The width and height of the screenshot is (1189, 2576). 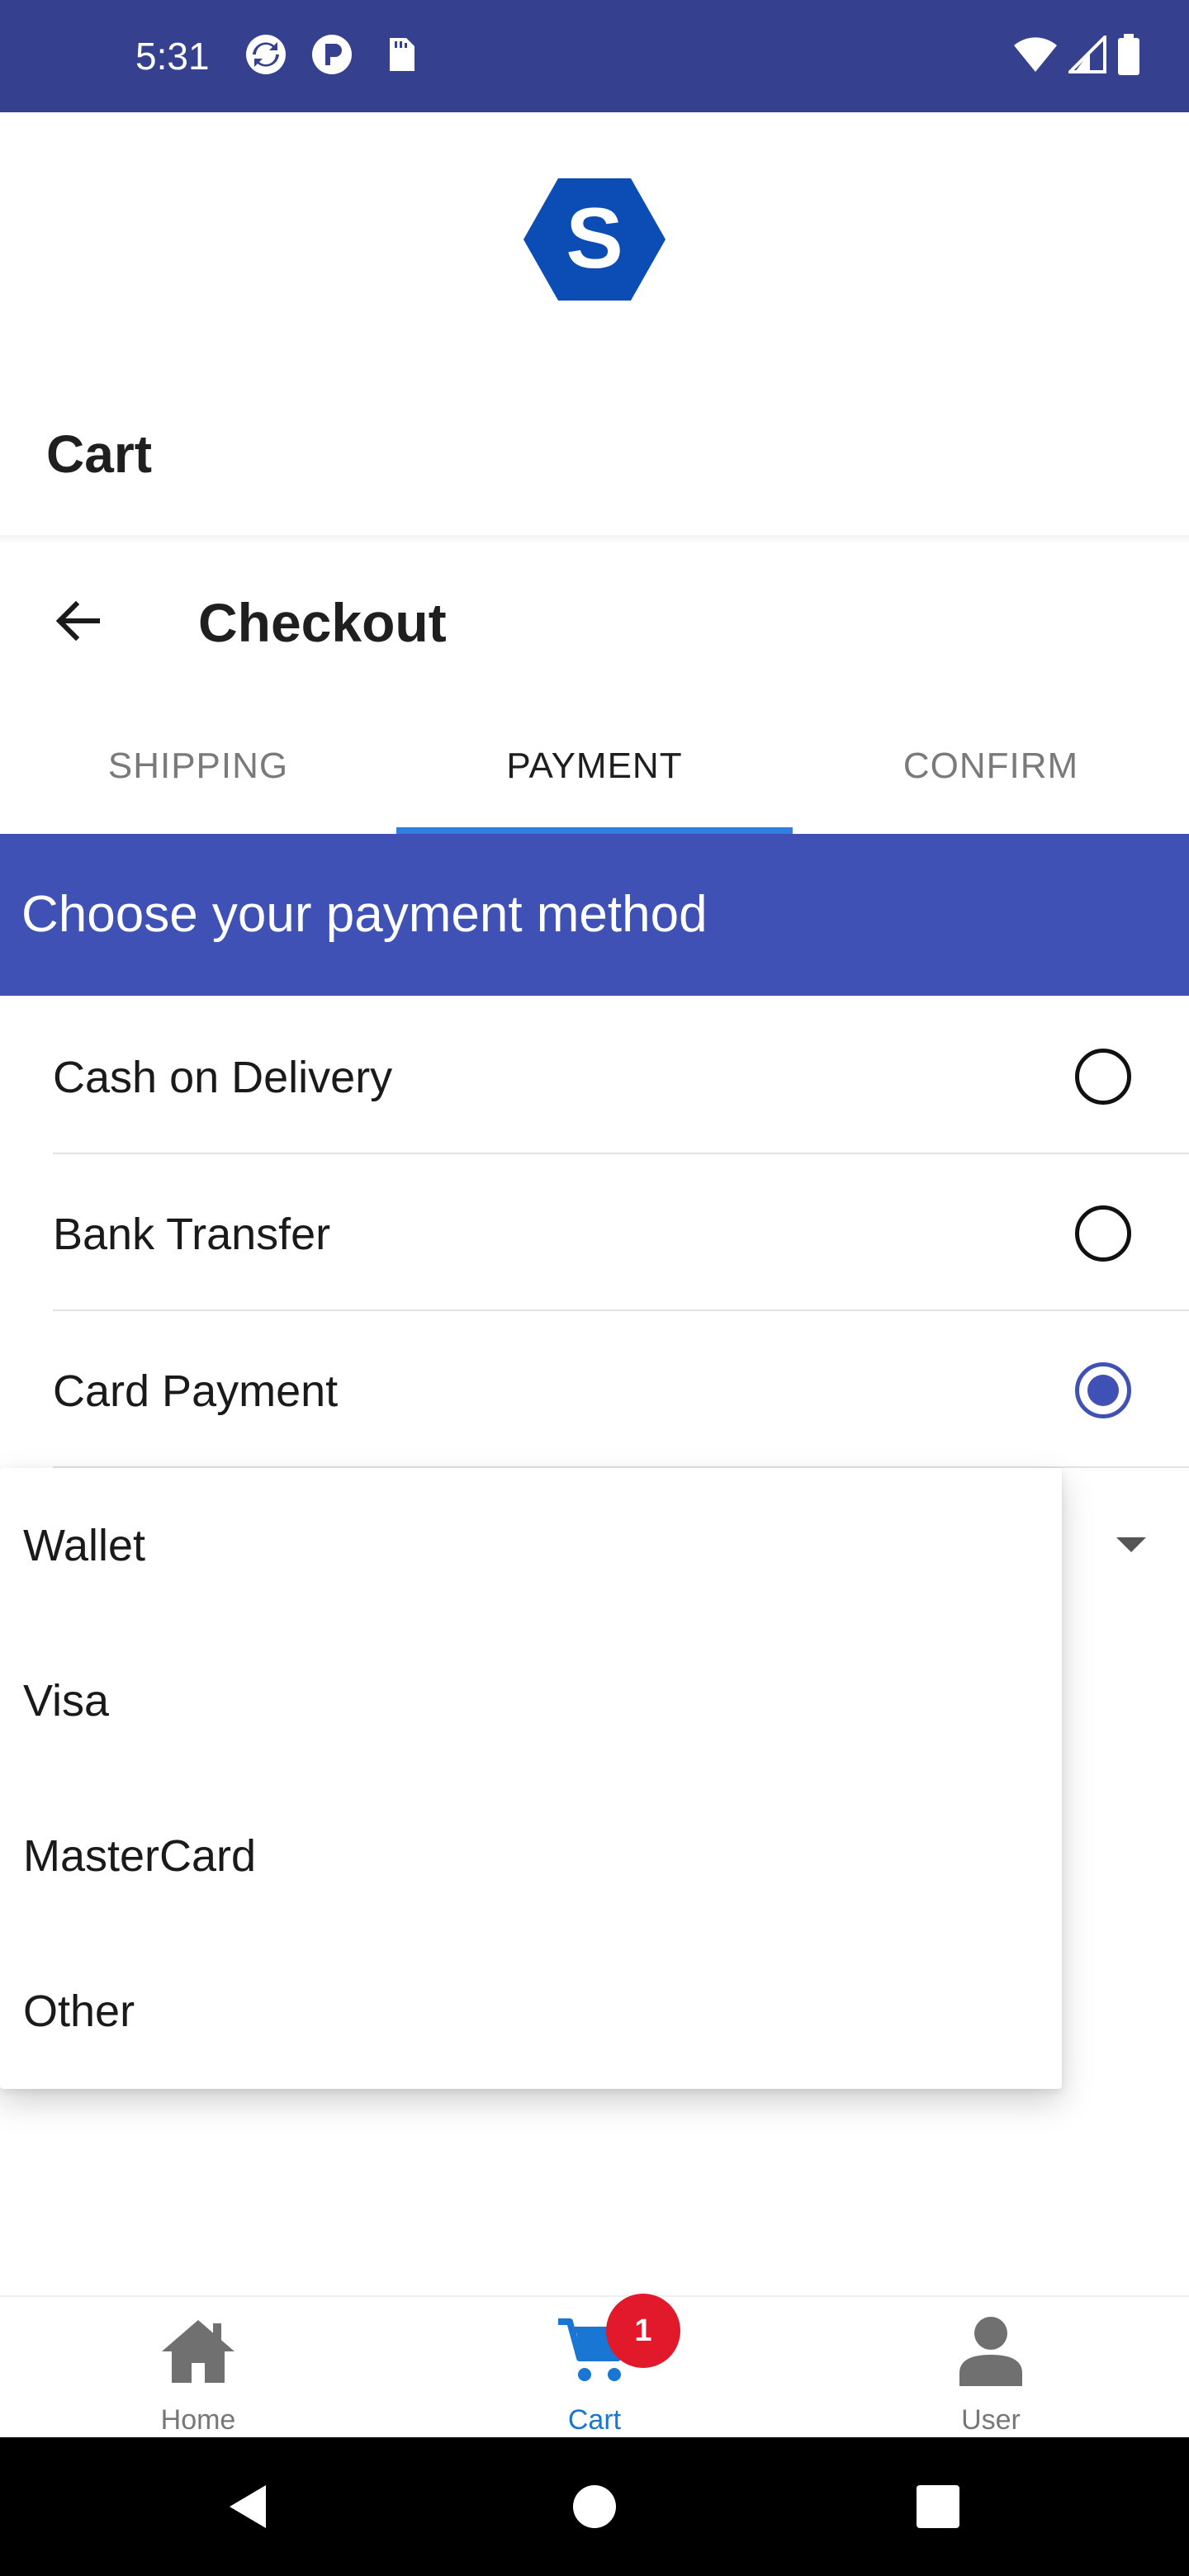 I want to click on nav-label: User, so click(x=991, y=2420).